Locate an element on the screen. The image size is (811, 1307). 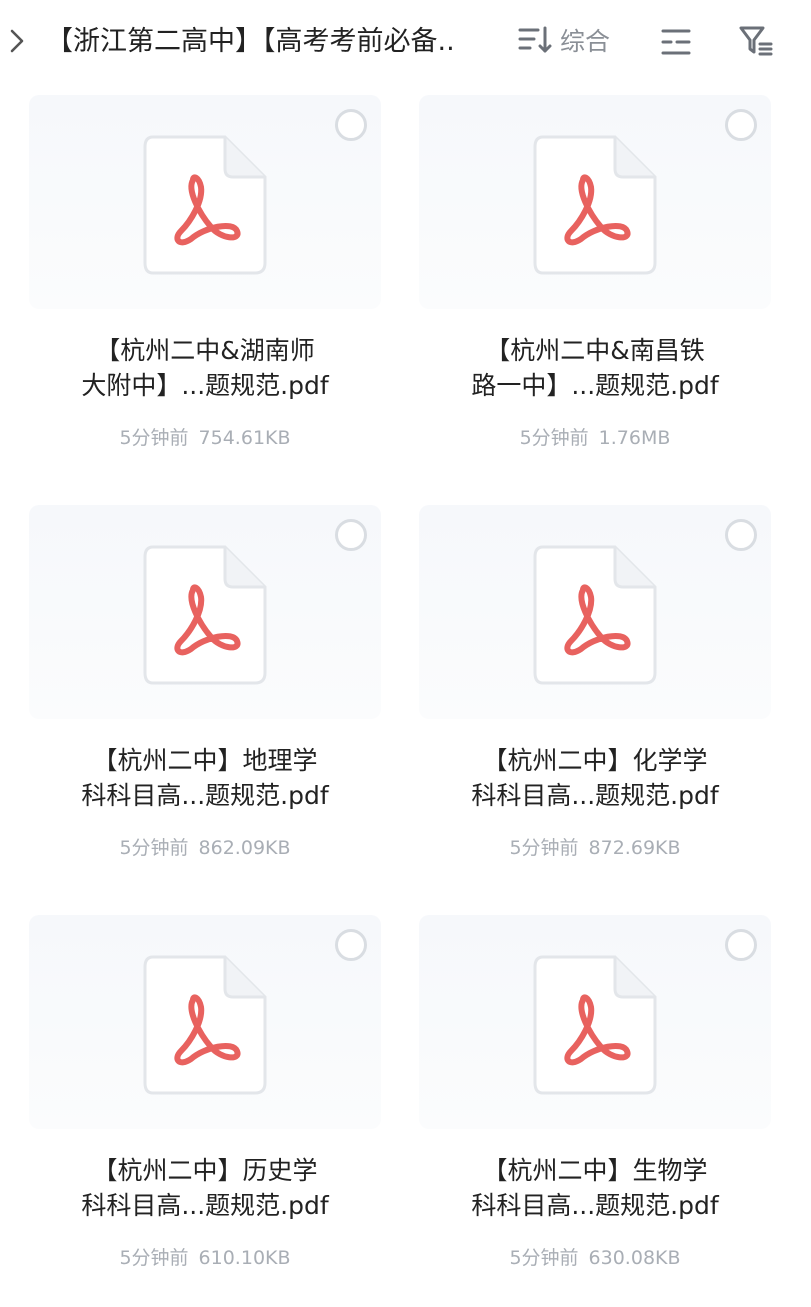
file-name-line: 【杭州二中】地理学 is located at coordinates (205, 760).